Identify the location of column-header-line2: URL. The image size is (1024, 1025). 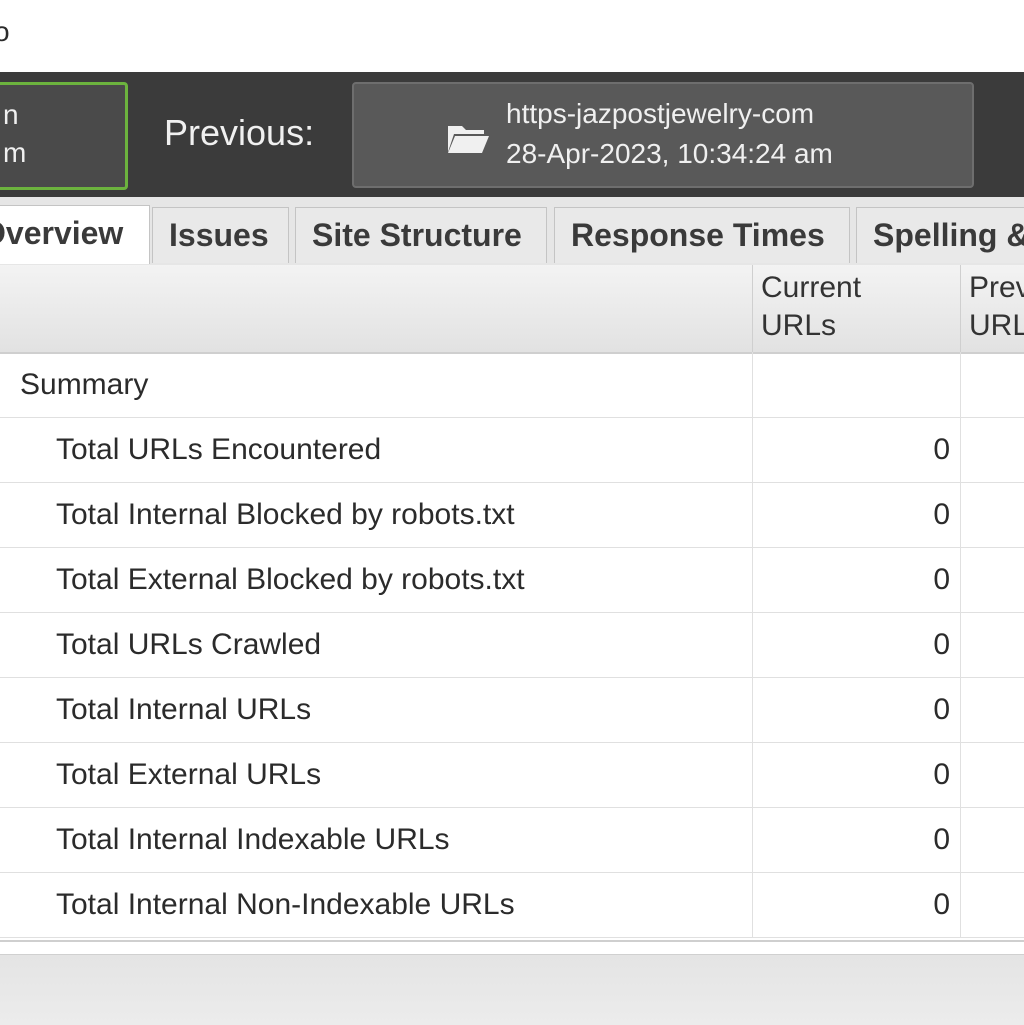
(996, 325).